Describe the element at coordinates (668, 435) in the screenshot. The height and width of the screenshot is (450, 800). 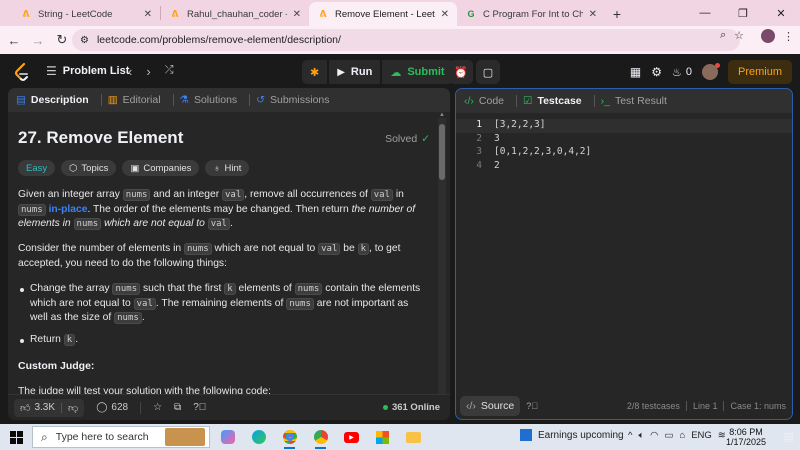
I see `battery-icon: ▭` at that location.